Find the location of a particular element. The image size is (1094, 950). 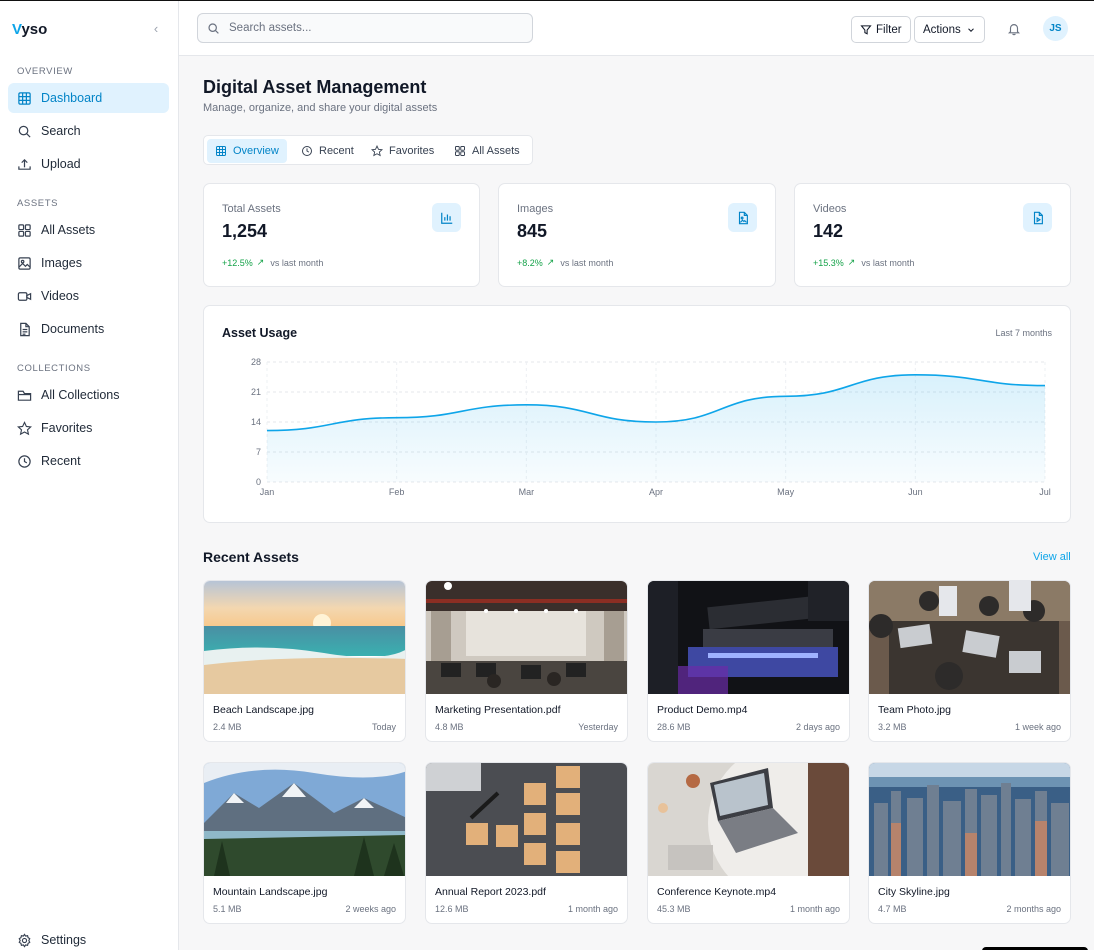

sidebar-item-favorites: Favorites is located at coordinates (88, 428).